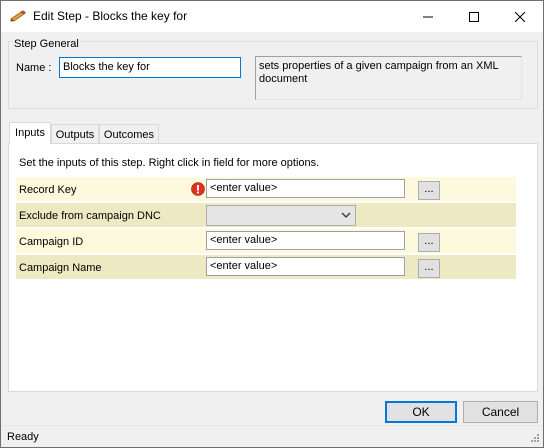  I want to click on maximize-icon, so click(474, 16).